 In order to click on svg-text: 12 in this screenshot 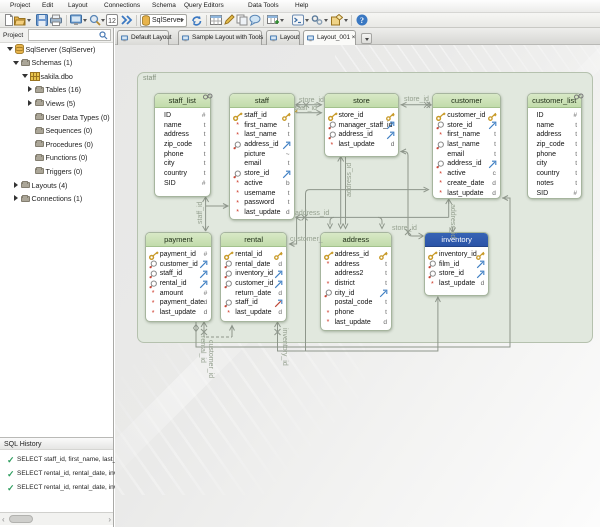, I will do `click(112, 21)`.